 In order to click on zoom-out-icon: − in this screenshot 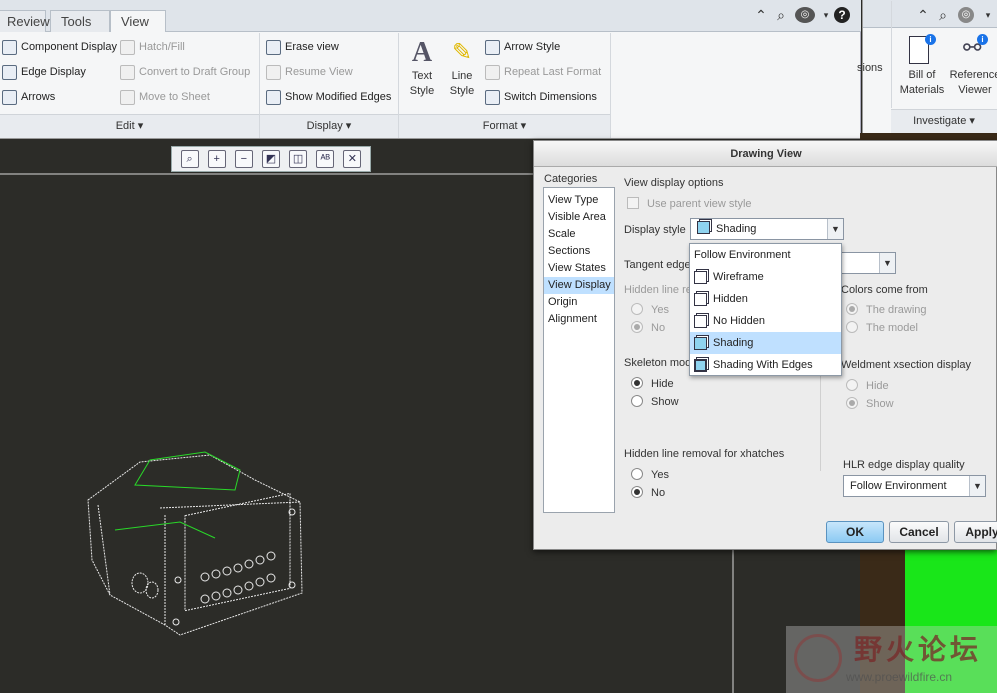, I will do `click(243, 159)`.